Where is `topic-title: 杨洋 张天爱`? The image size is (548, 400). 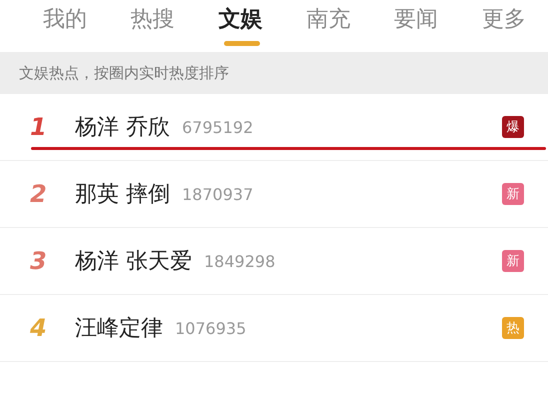
topic-title: 杨洋 张天爱 is located at coordinates (133, 262).